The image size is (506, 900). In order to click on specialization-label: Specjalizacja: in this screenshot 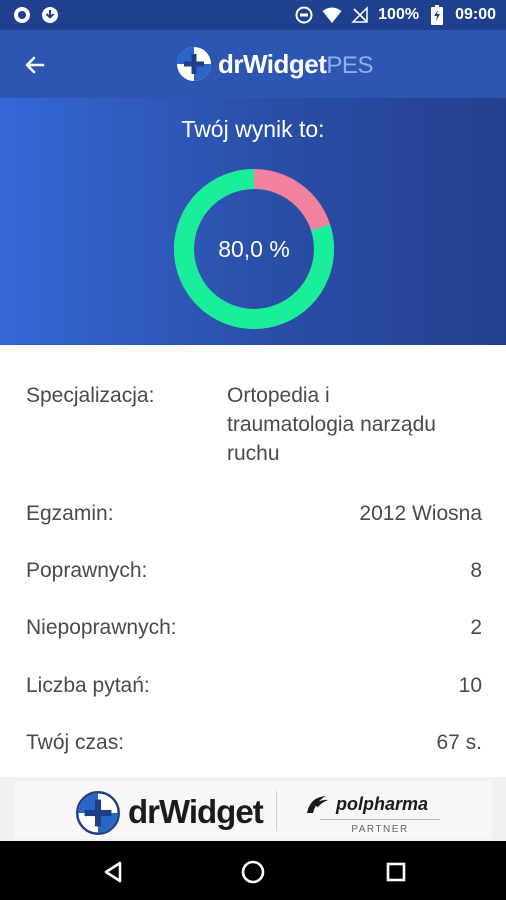, I will do `click(90, 395)`.